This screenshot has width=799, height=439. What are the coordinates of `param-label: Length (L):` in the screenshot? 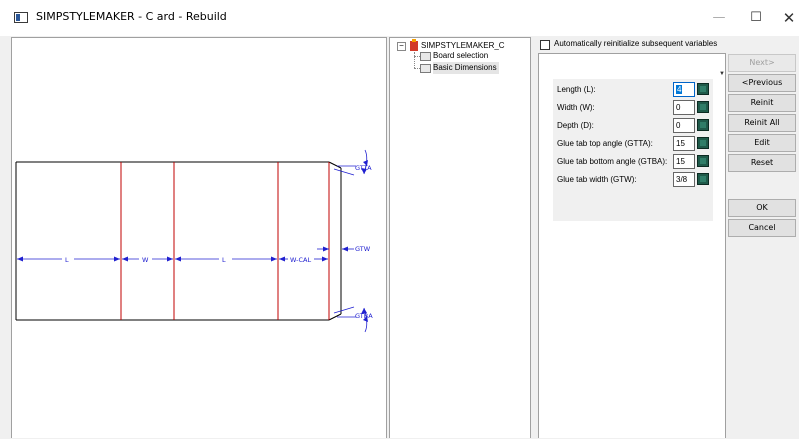 It's located at (576, 89).